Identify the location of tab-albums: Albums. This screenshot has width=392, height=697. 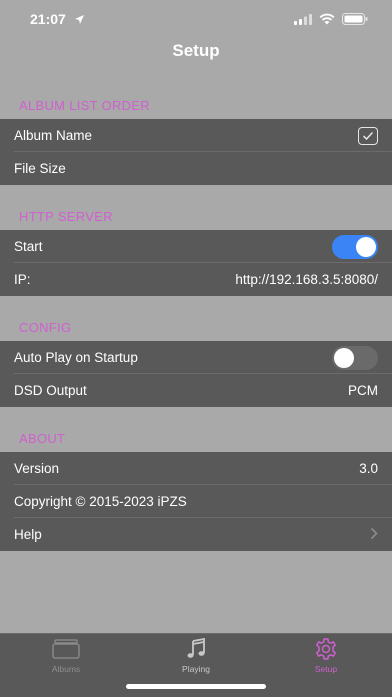
(66, 656).